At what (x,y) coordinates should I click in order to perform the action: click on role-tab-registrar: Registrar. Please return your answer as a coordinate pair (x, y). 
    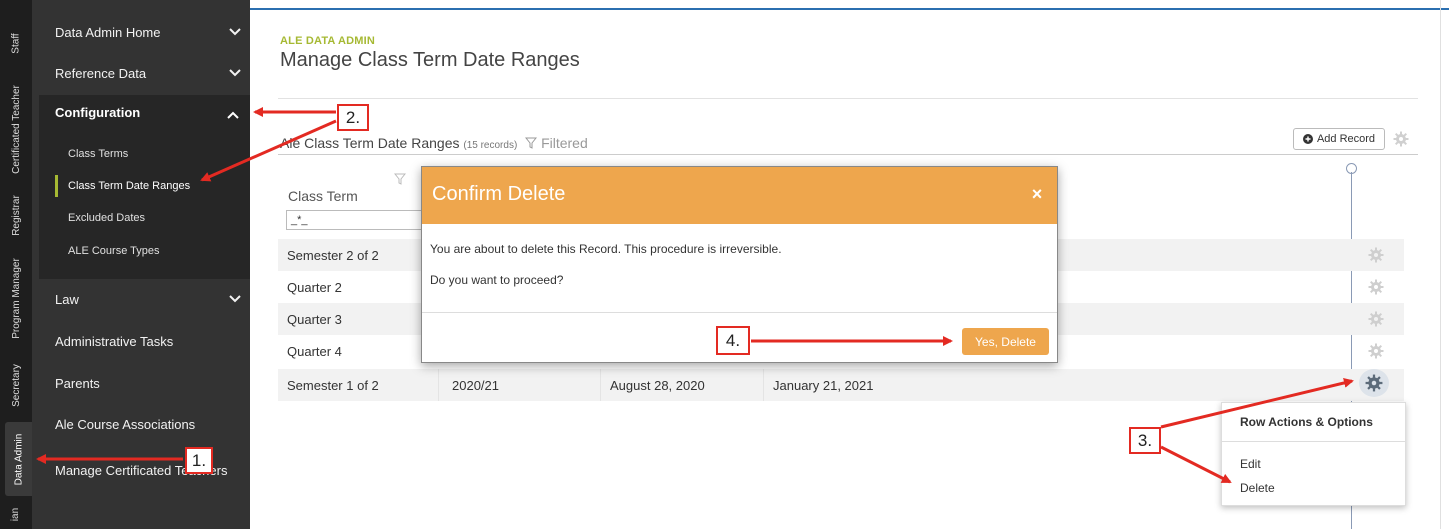
    Looking at the image, I should click on (16, 215).